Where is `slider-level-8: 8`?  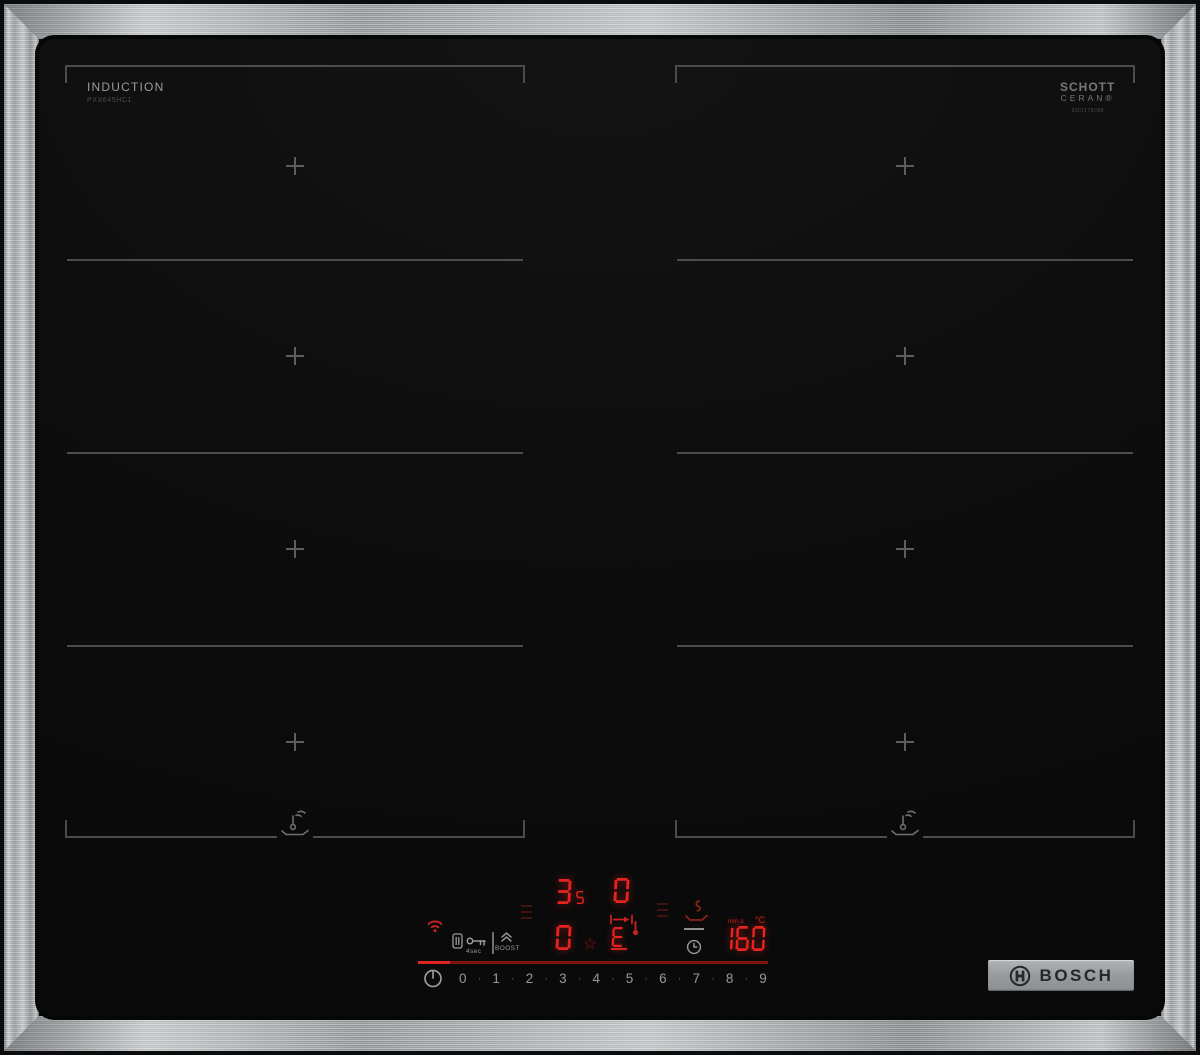 slider-level-8: 8 is located at coordinates (730, 978).